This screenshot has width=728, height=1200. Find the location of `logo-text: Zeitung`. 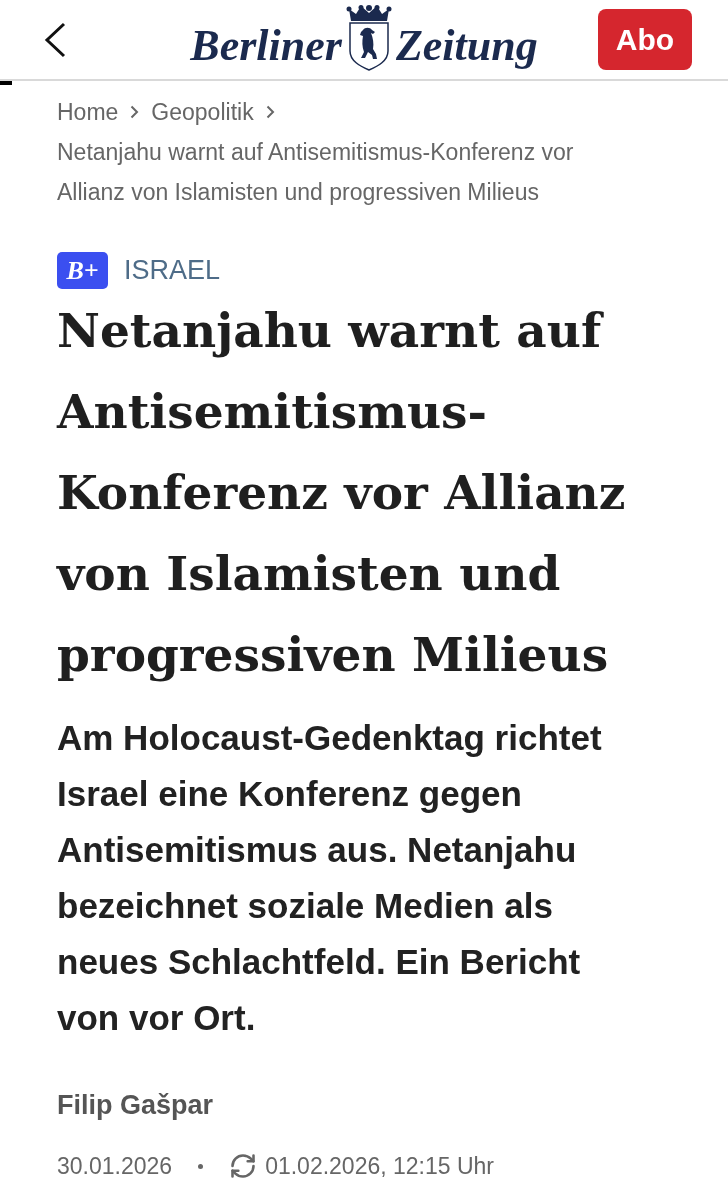

logo-text: Zeitung is located at coordinates (466, 45).